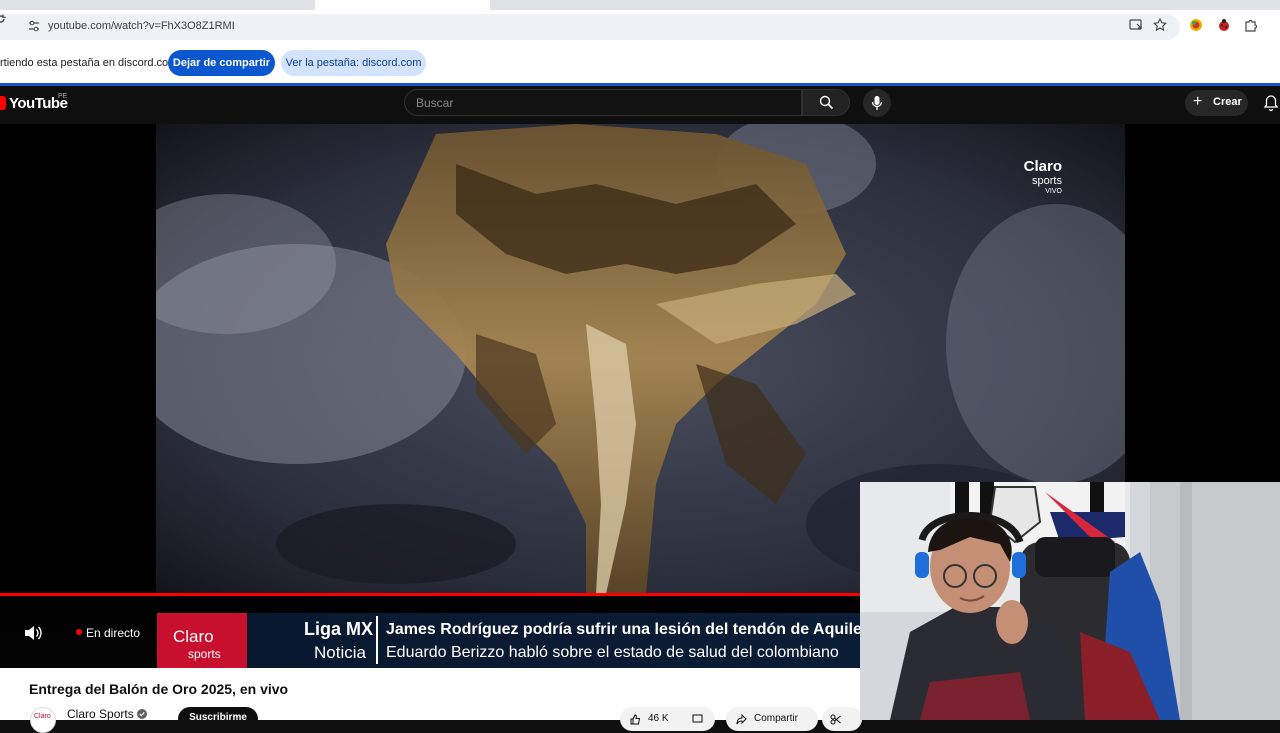 The height and width of the screenshot is (733, 1280). I want to click on active-browser-tab, so click(402, 5).